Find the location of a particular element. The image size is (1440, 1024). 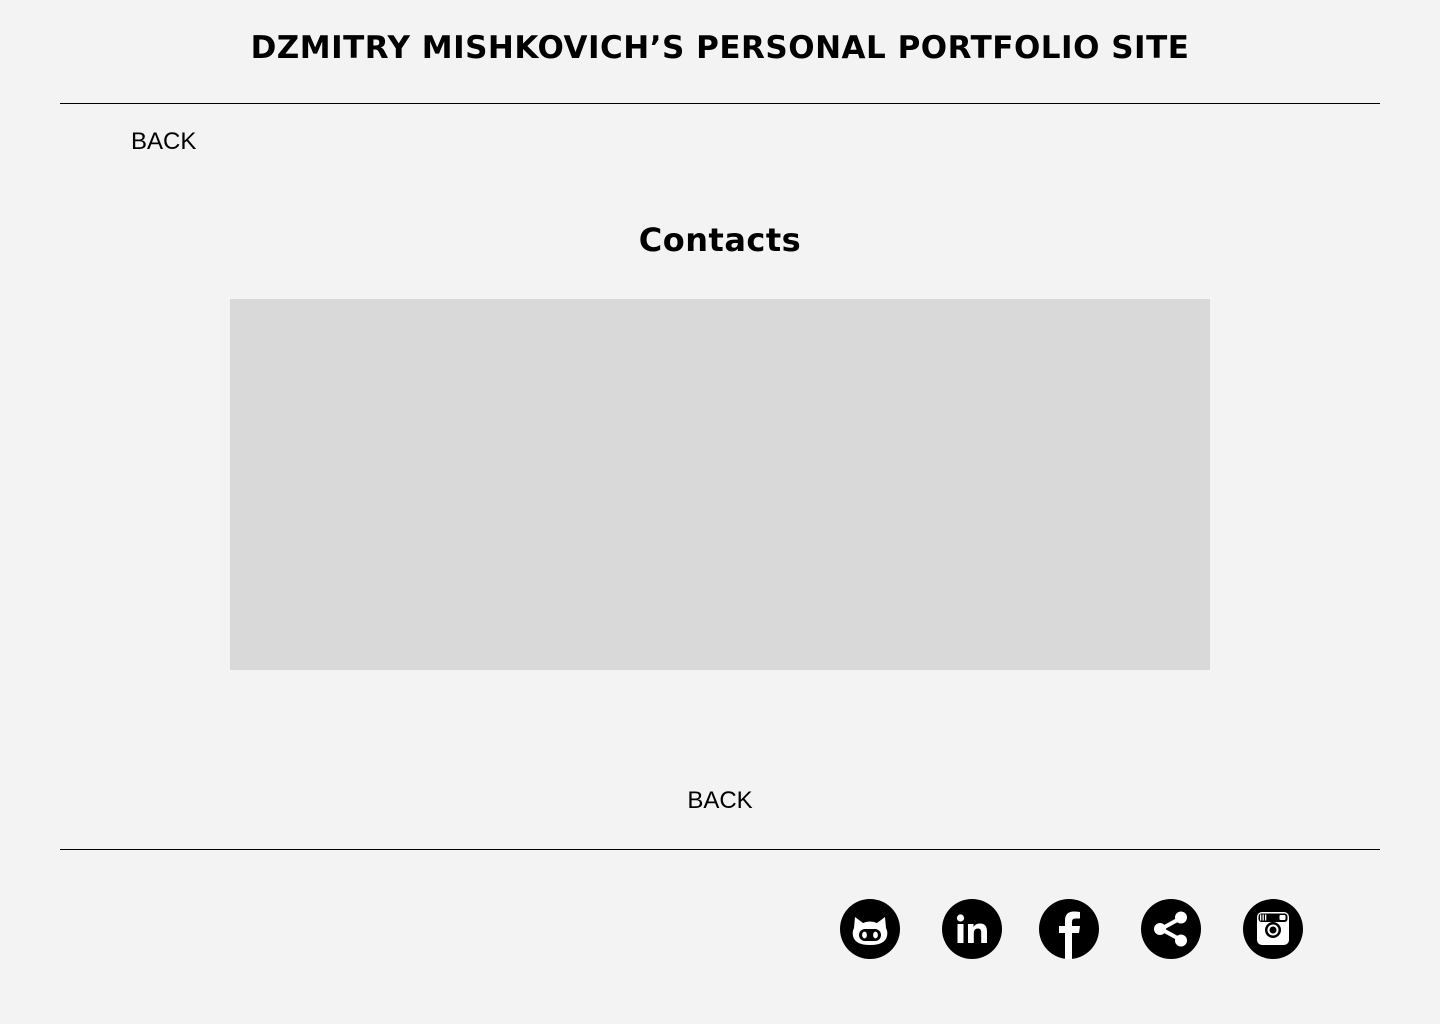

back-link-bottom: BACK is located at coordinates (719, 800).